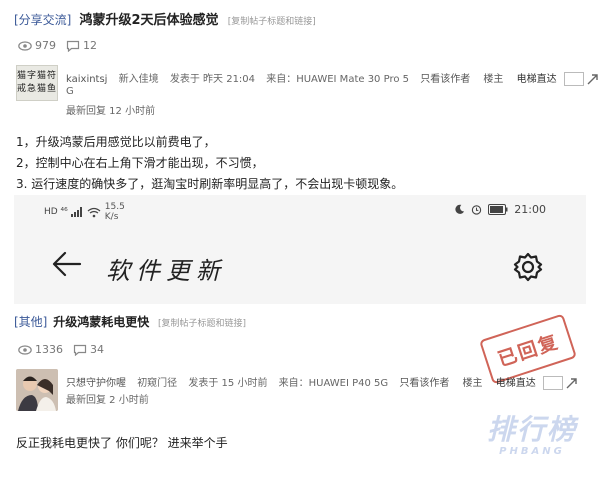 The height and width of the screenshot is (480, 600). What do you see at coordinates (81, 45) in the screenshot?
I see `comment-count: 12` at bounding box center [81, 45].